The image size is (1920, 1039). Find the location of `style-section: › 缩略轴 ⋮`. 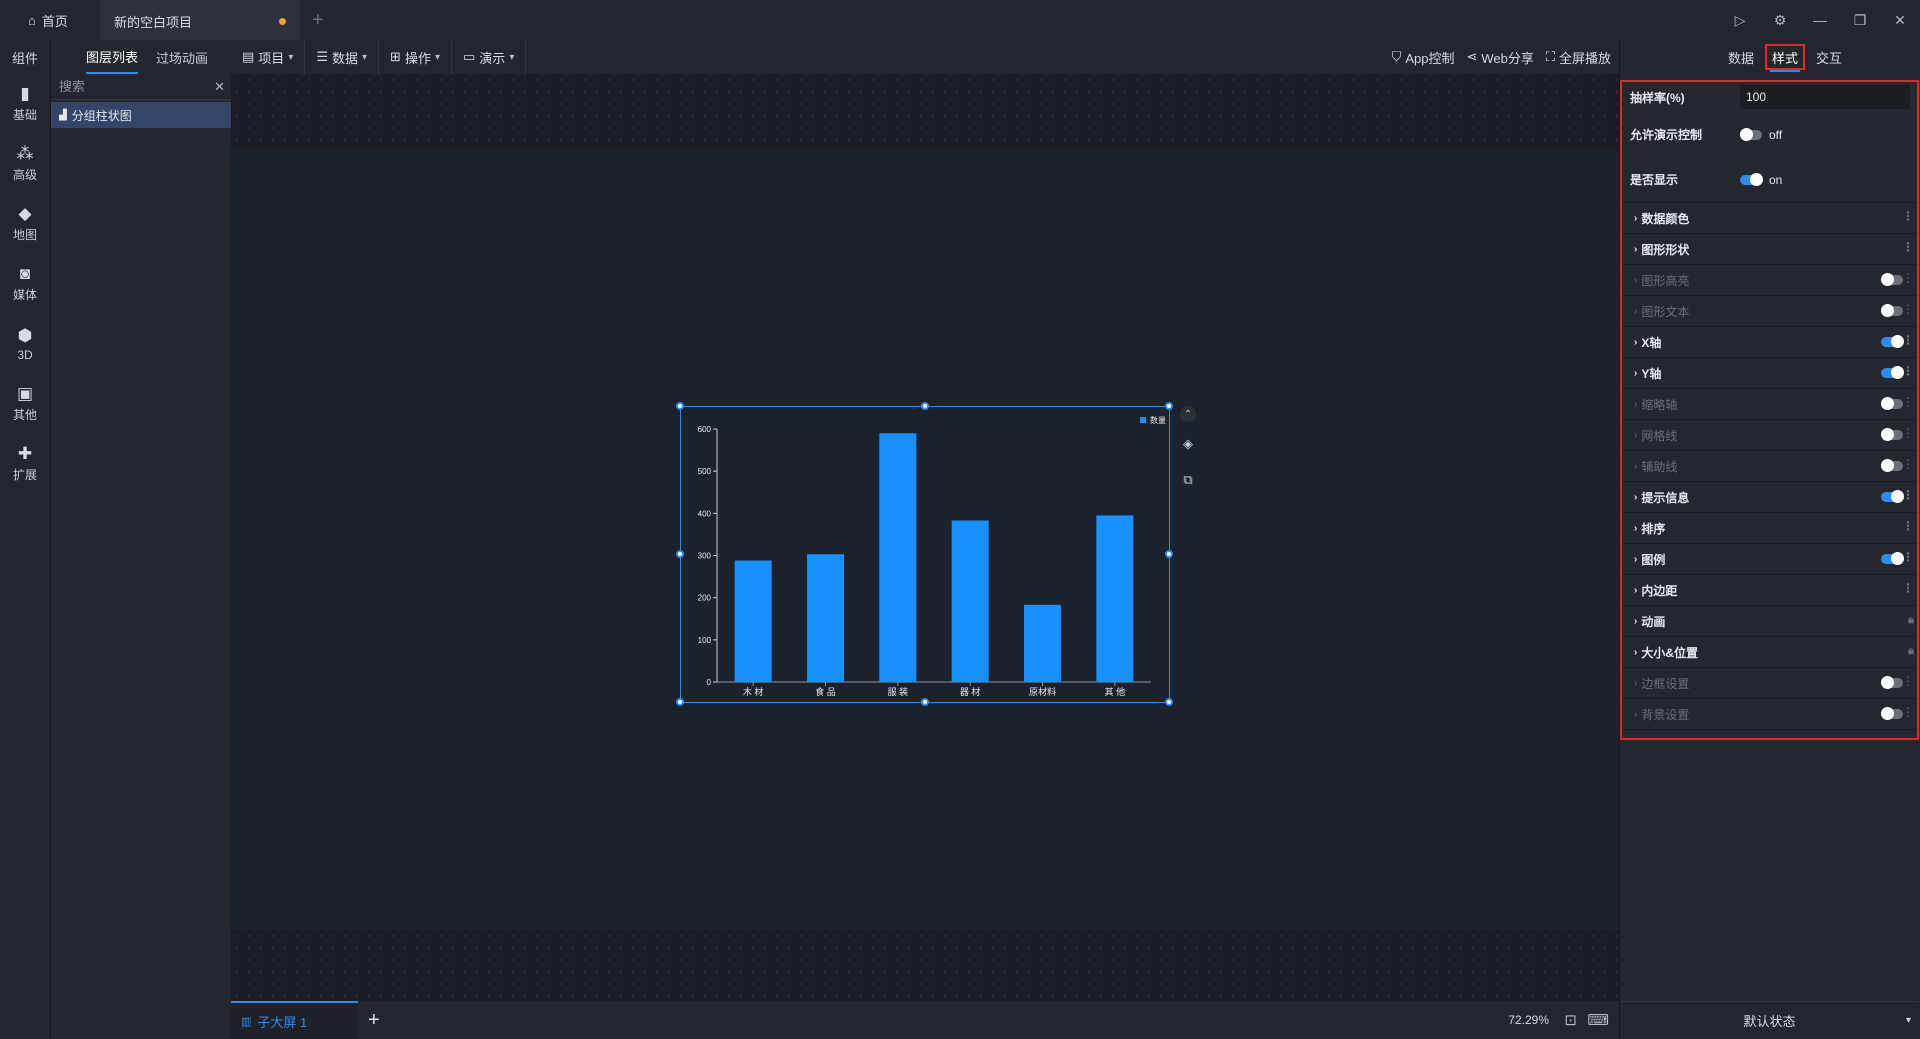

style-section: › 缩略轴 ⋮ is located at coordinates (1769, 404).